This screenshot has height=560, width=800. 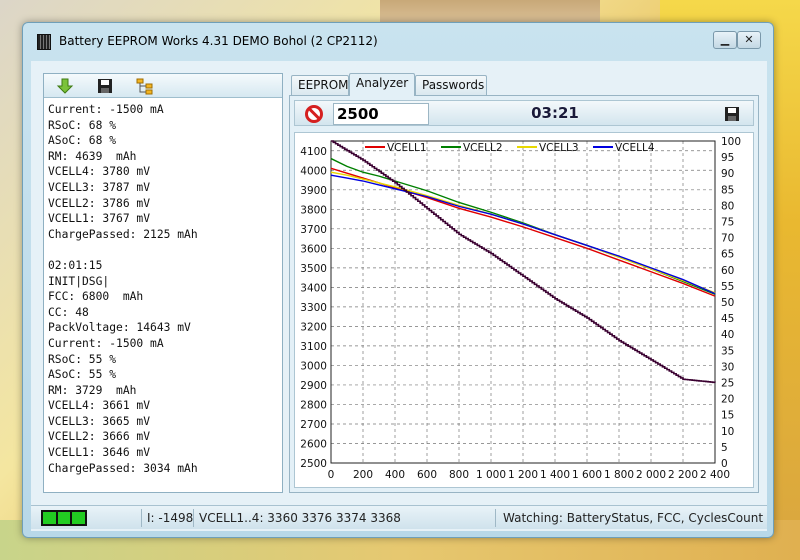 I want to click on legend-label: VCELL4, so click(x=635, y=148).